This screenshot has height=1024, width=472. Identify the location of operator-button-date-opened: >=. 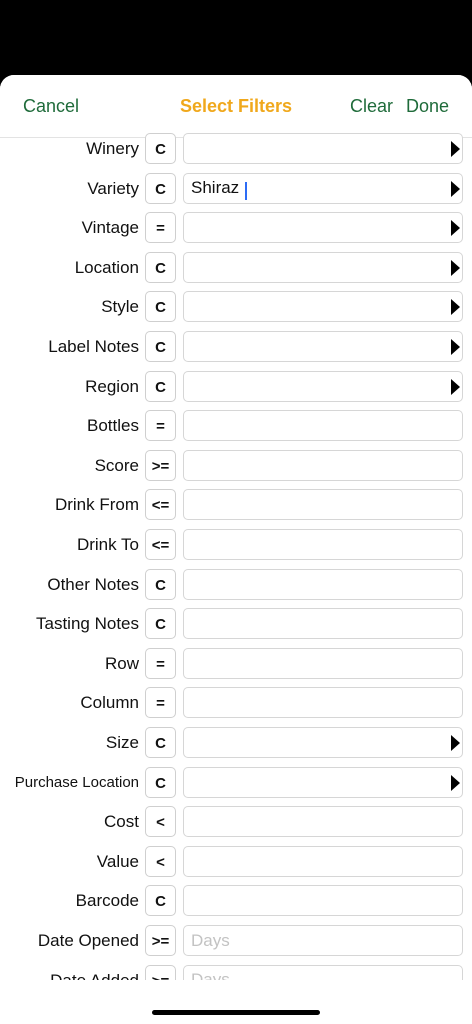
(160, 940).